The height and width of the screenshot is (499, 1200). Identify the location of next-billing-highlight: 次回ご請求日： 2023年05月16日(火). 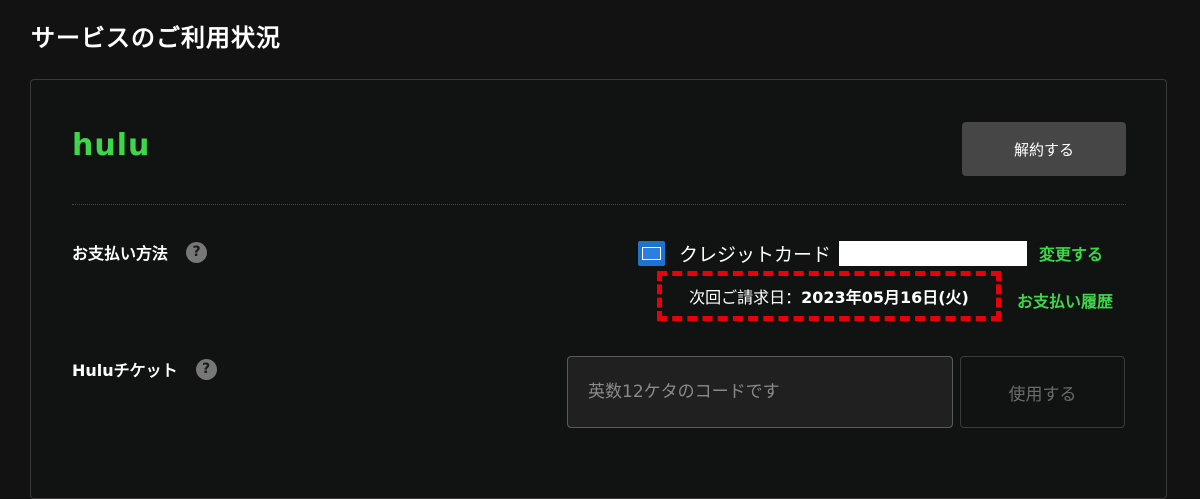
(829, 296).